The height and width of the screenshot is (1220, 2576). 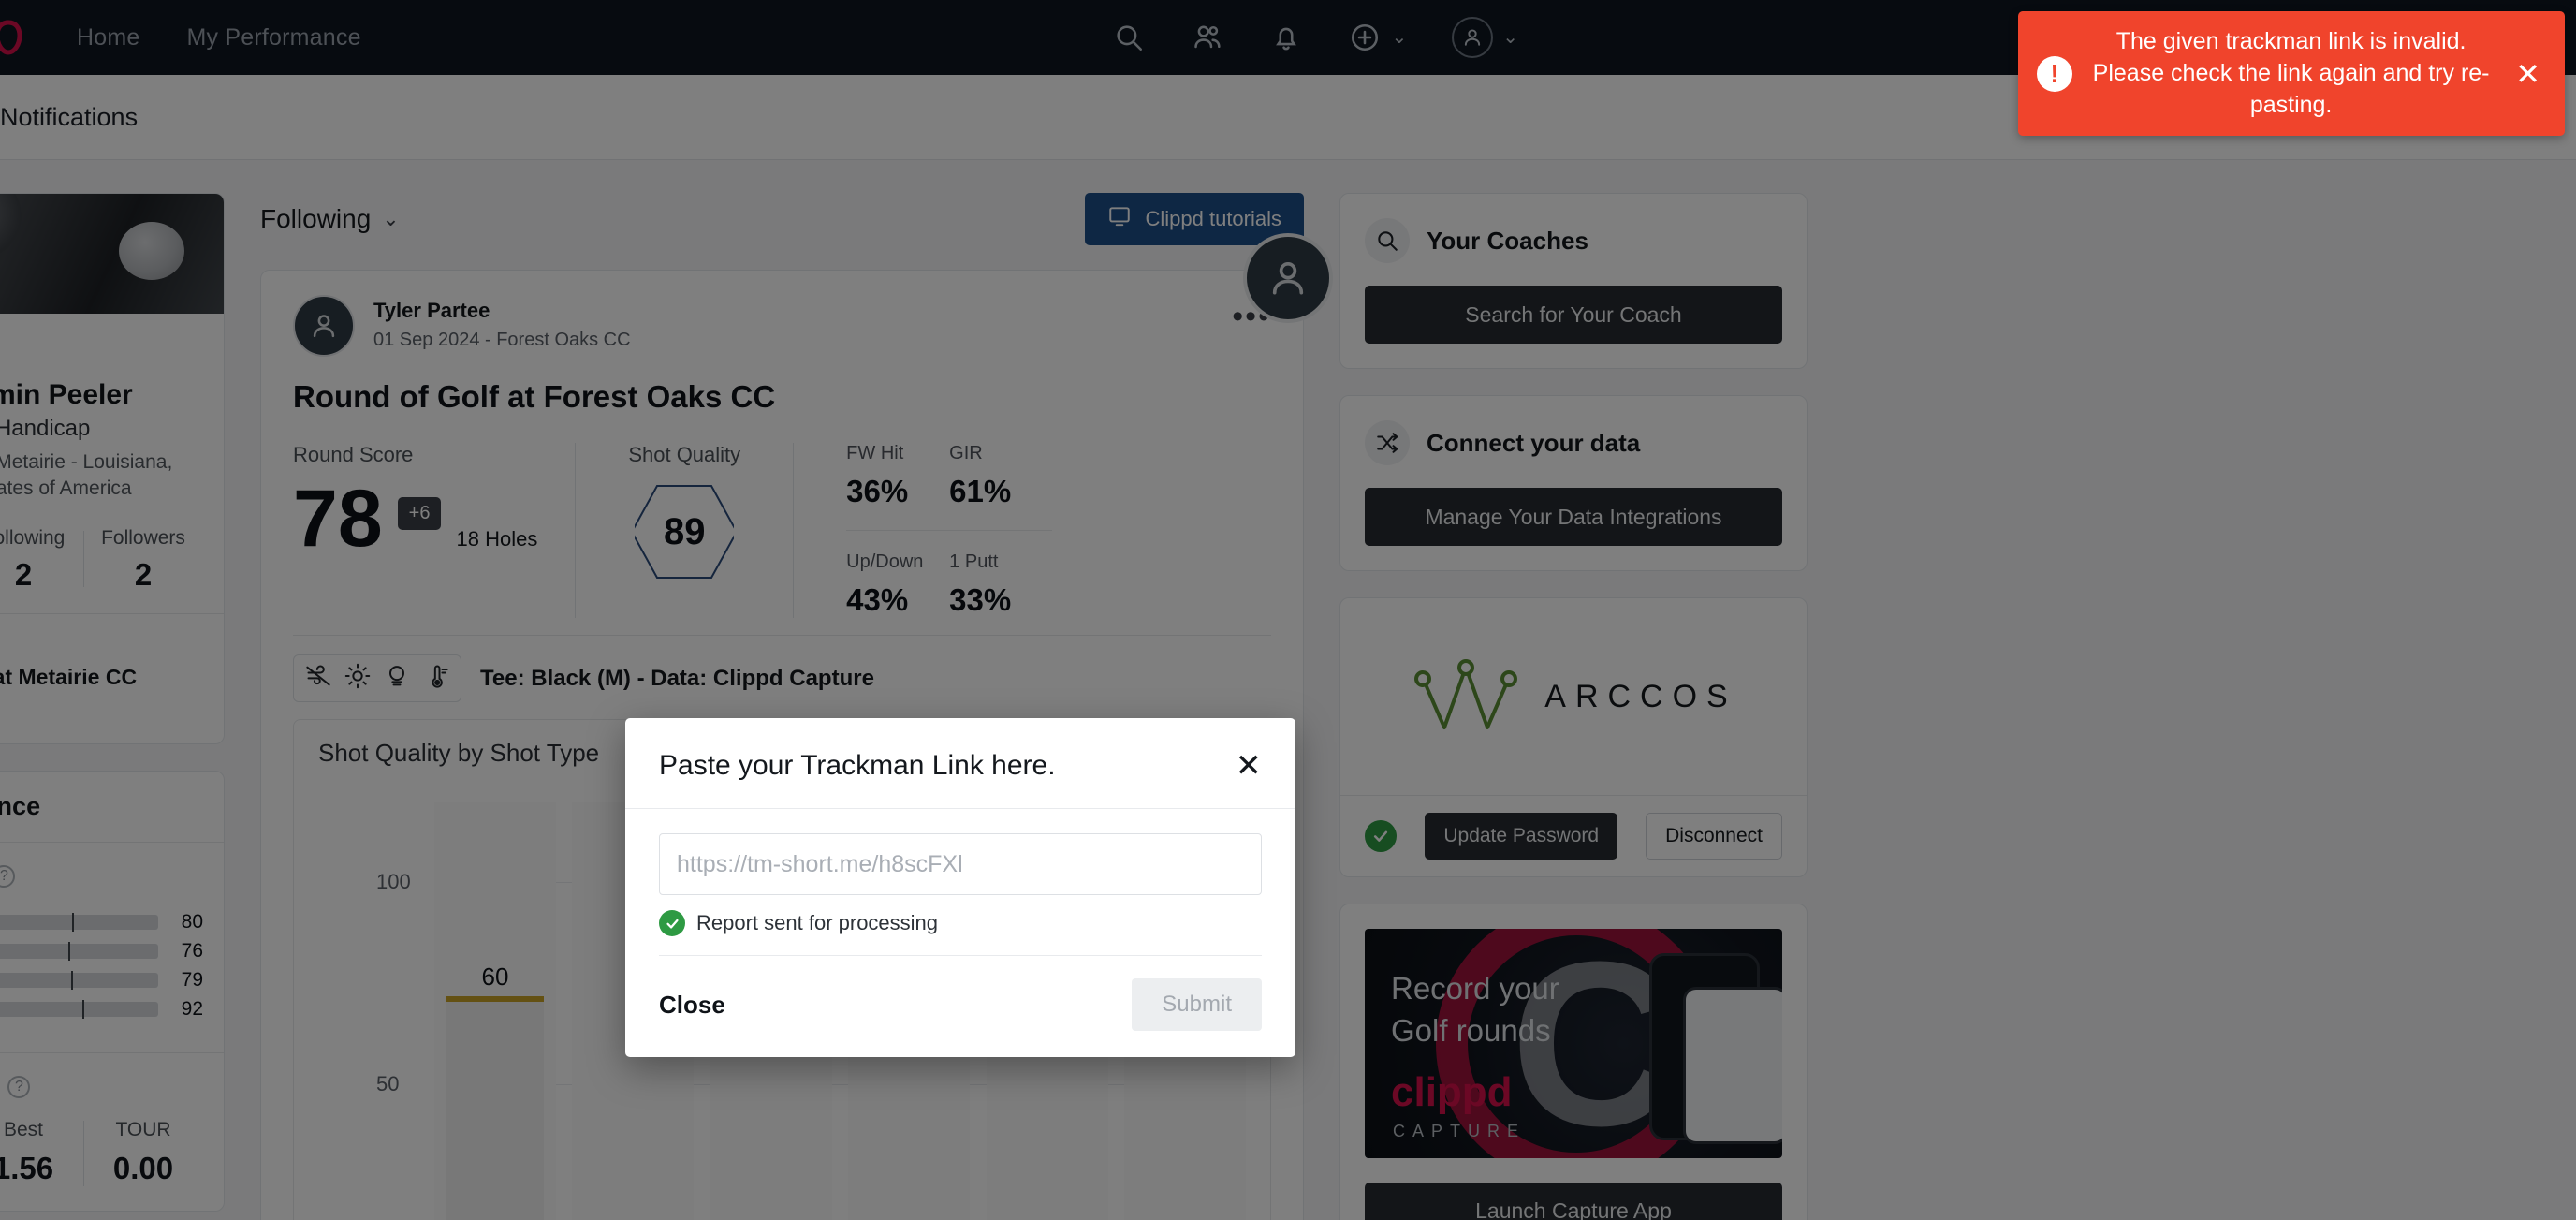 What do you see at coordinates (672, 923) in the screenshot?
I see `check-circle-icon` at bounding box center [672, 923].